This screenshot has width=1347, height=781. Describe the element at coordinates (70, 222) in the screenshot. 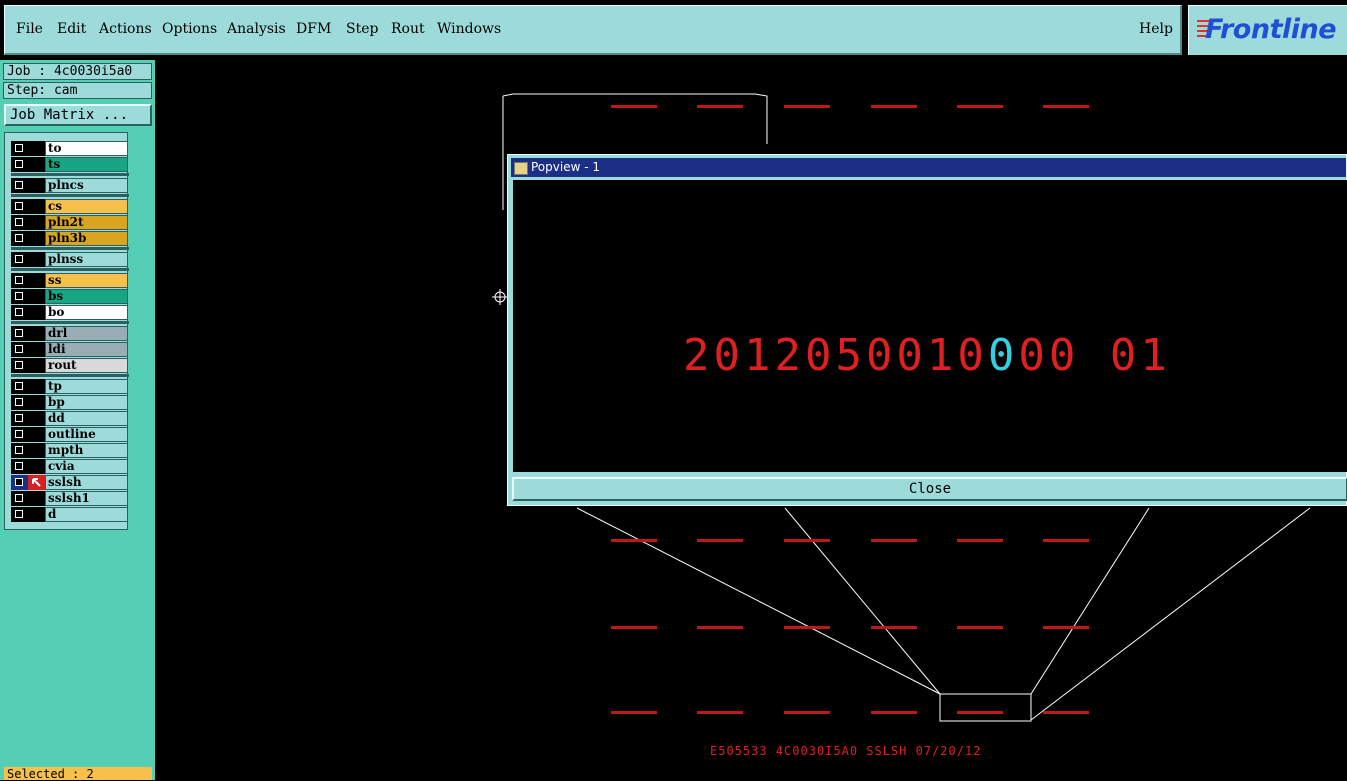

I see `layer-row: pln2t` at that location.